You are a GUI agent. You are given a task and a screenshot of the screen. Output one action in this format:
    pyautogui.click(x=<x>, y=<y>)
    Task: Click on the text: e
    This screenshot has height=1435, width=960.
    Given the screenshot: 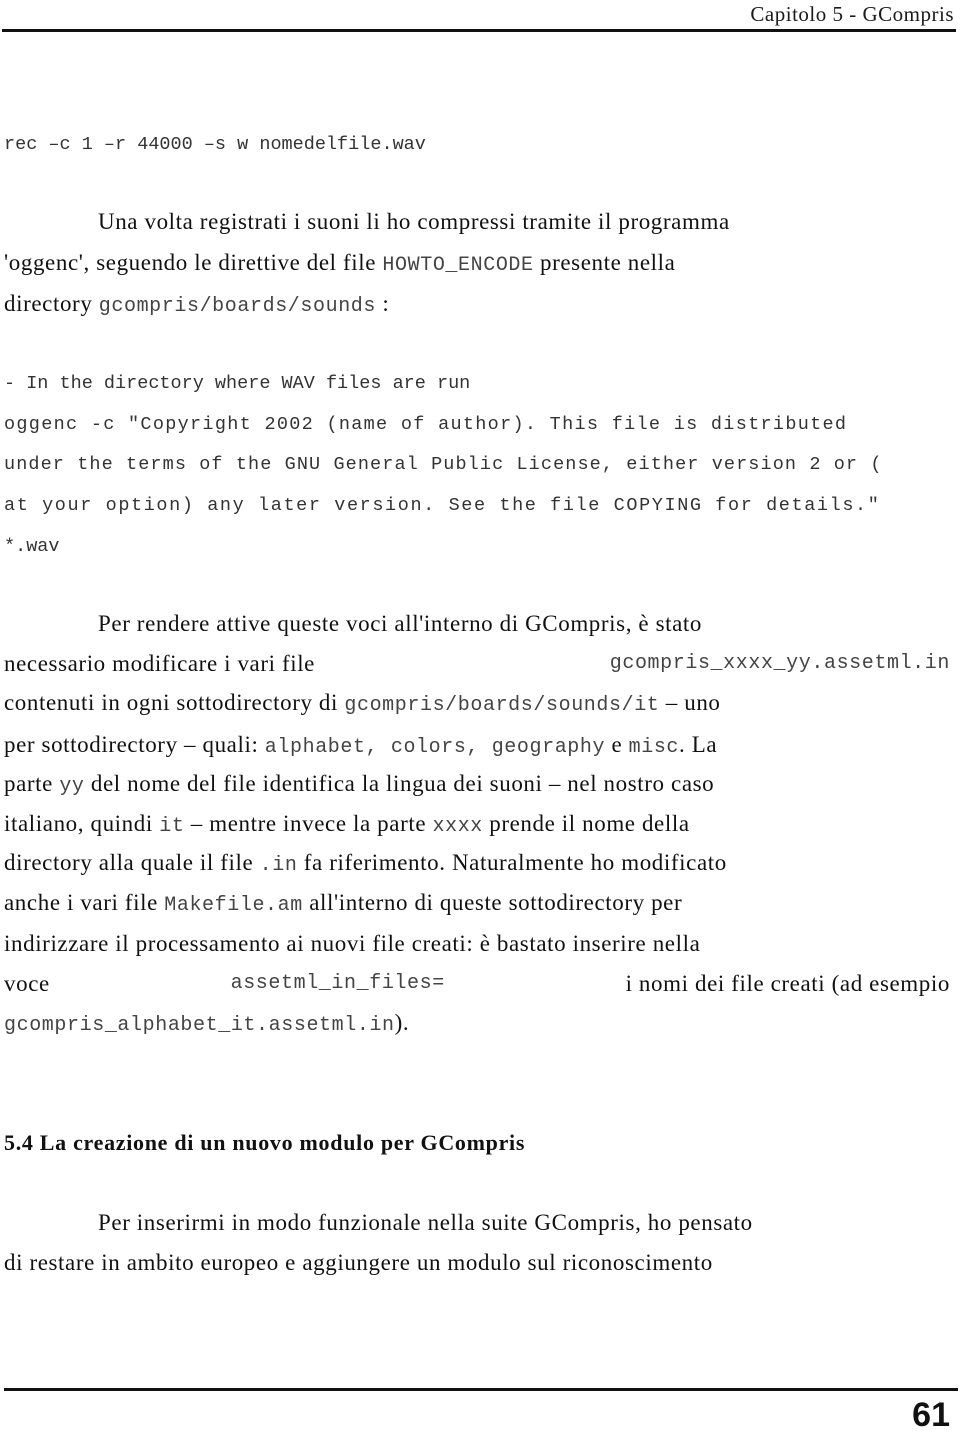 What is the action you would take?
    pyautogui.click(x=617, y=744)
    